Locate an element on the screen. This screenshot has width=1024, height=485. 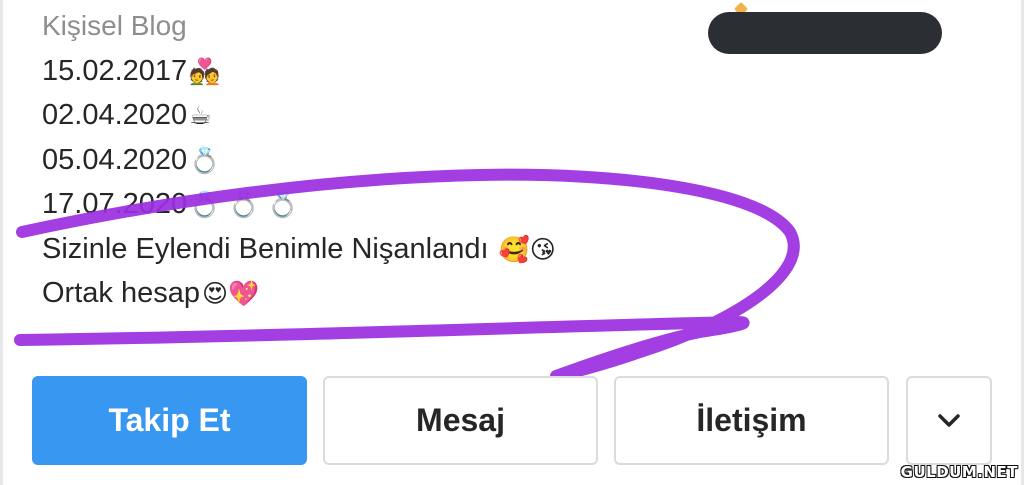
bio-line: 17.07.2020💍 💍 💍 is located at coordinates (299, 204).